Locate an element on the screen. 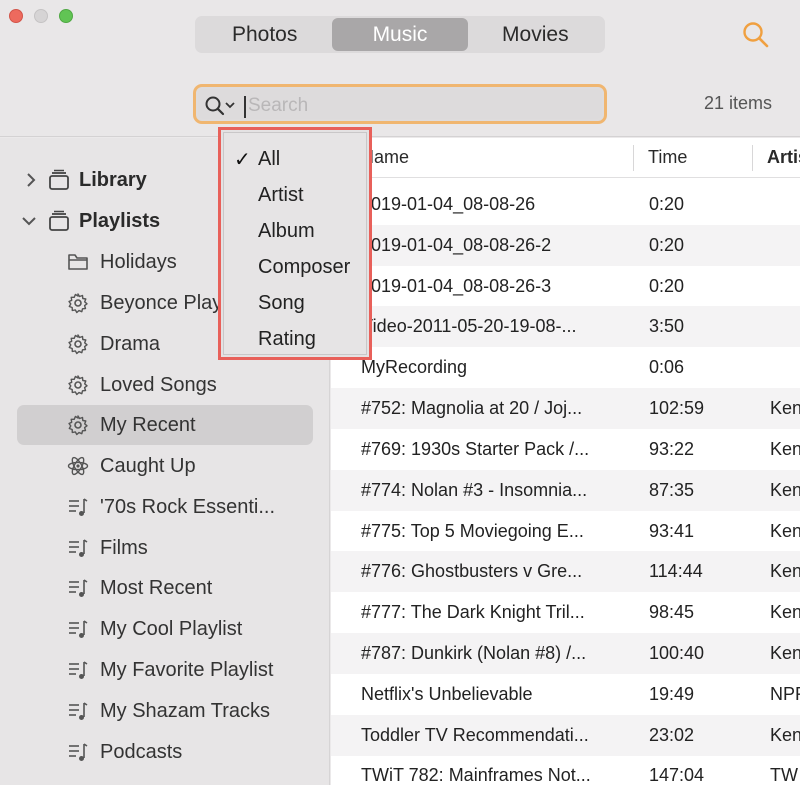 The width and height of the screenshot is (800, 785). cell-name: 2019-01-04_08-08-26-3 is located at coordinates (456, 286).